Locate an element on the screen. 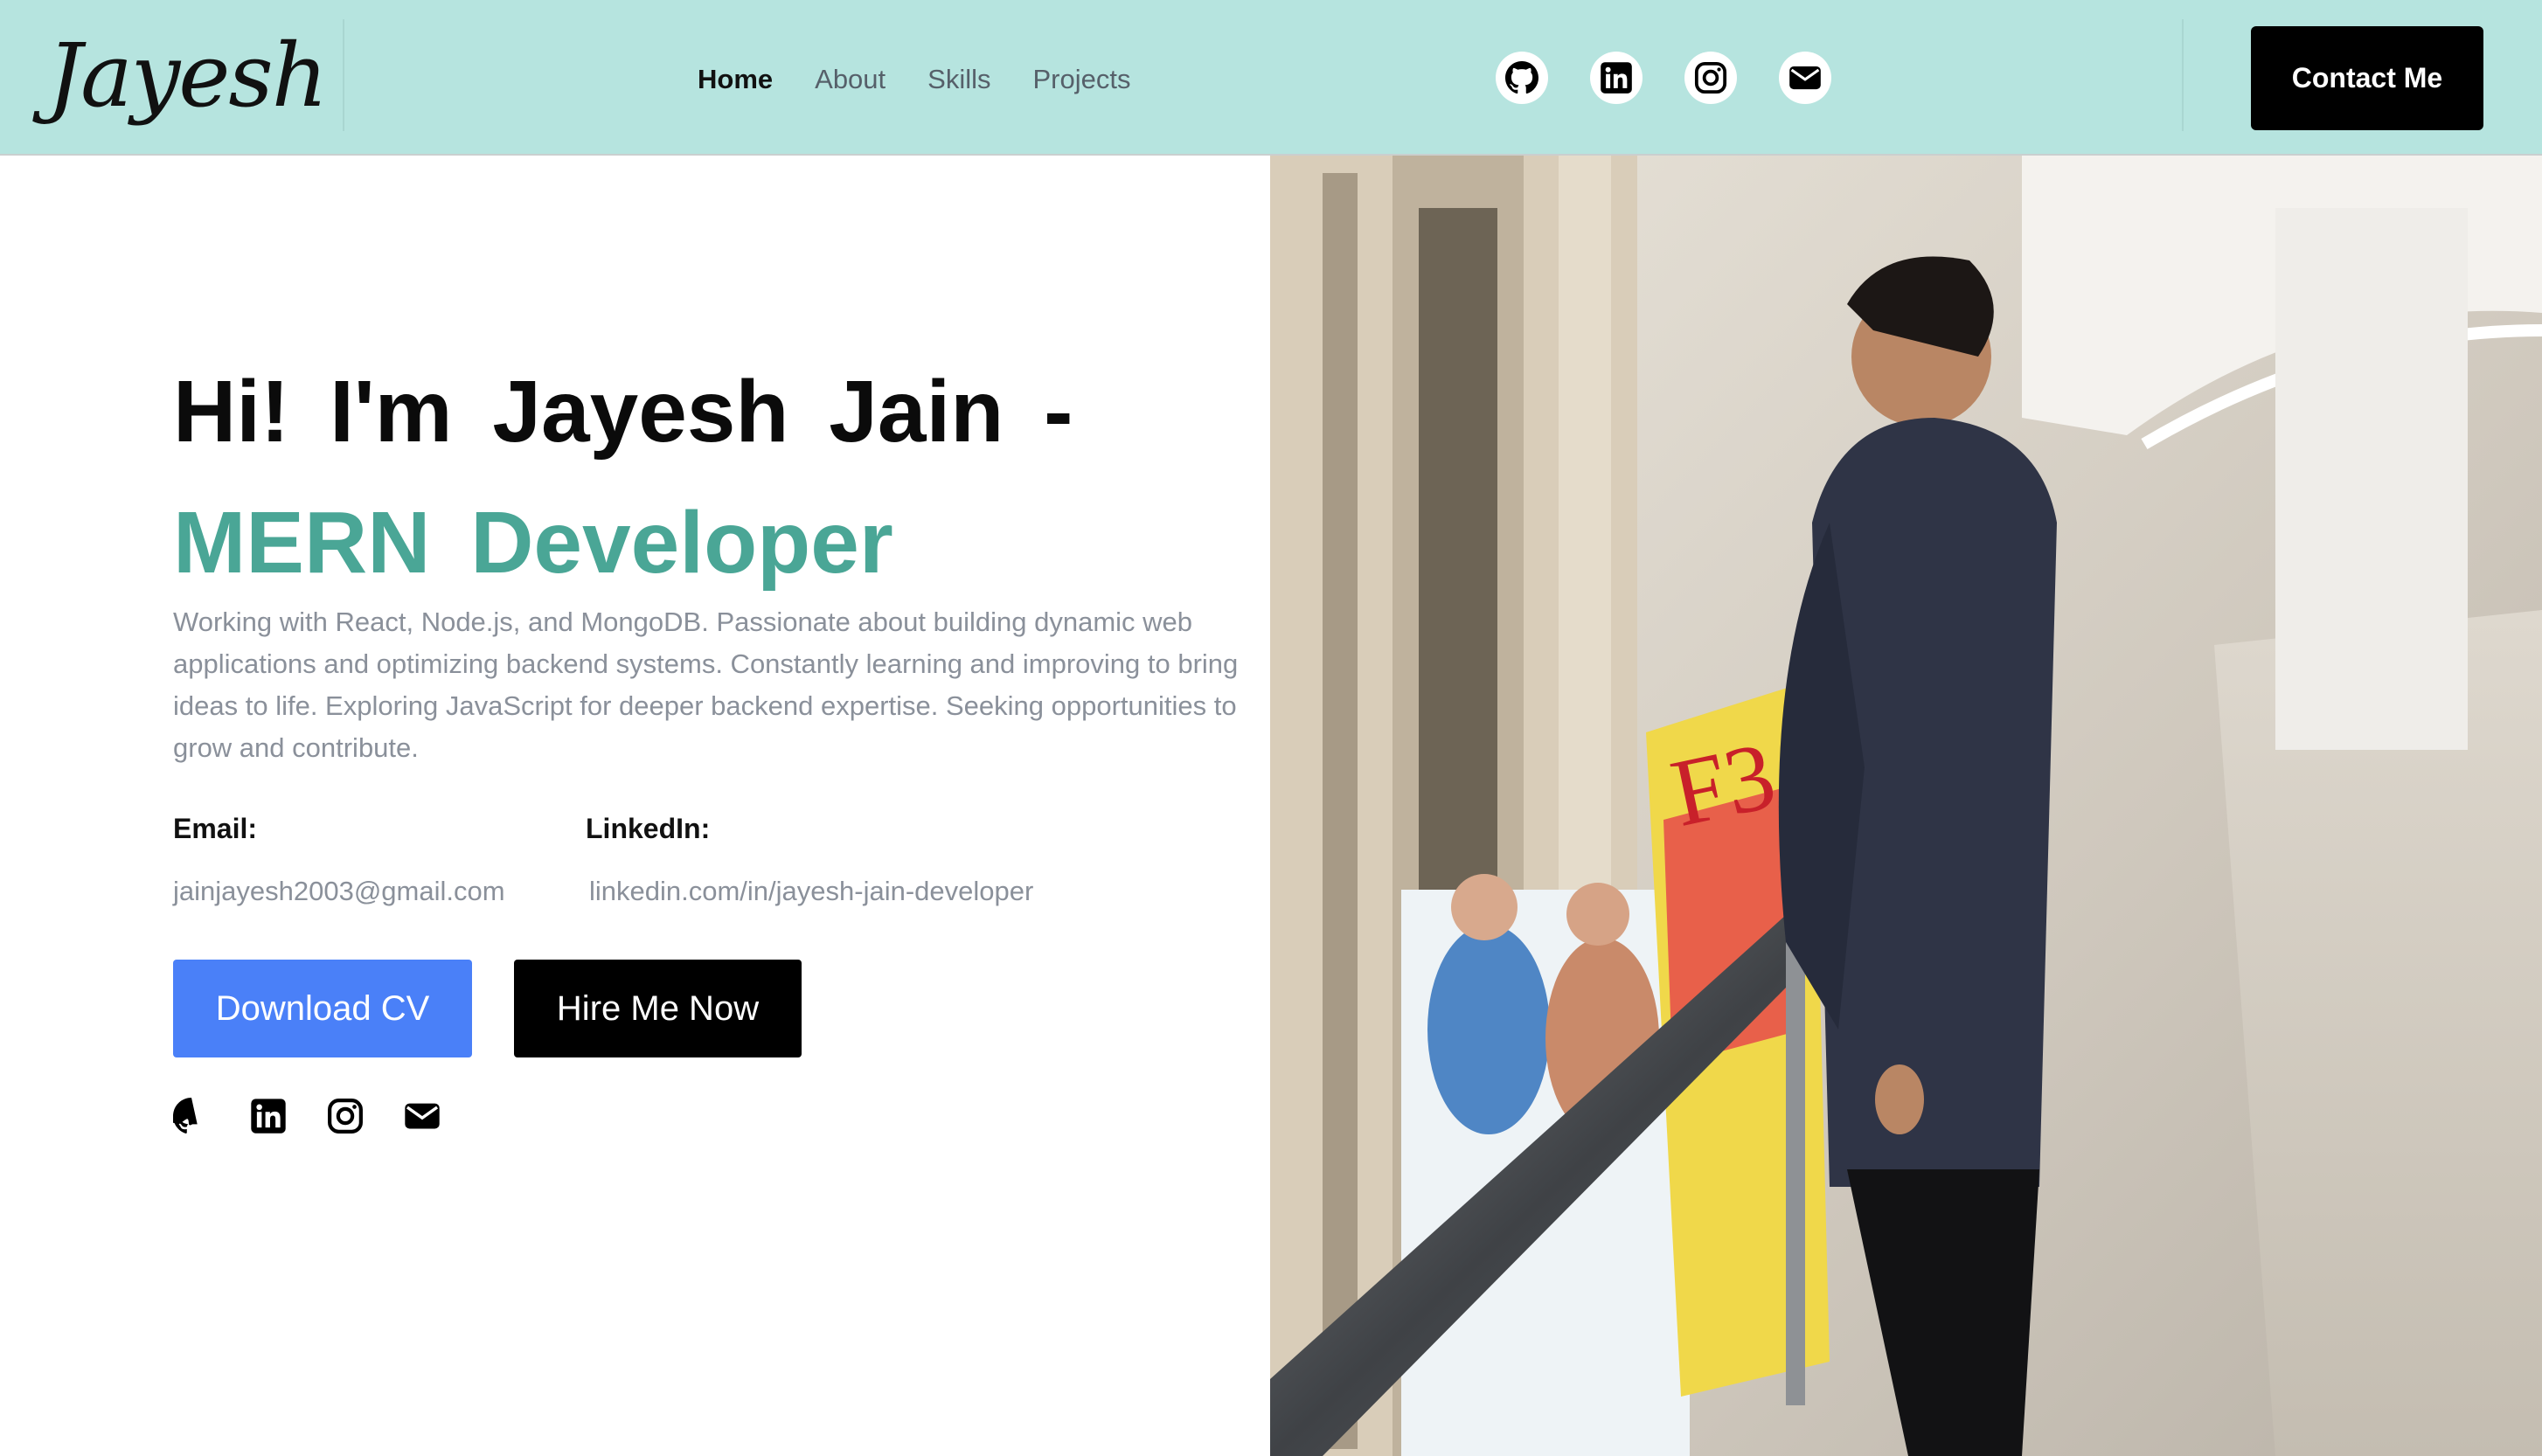 This screenshot has height=1456, width=2542. logo: Jayesh is located at coordinates (187, 76).